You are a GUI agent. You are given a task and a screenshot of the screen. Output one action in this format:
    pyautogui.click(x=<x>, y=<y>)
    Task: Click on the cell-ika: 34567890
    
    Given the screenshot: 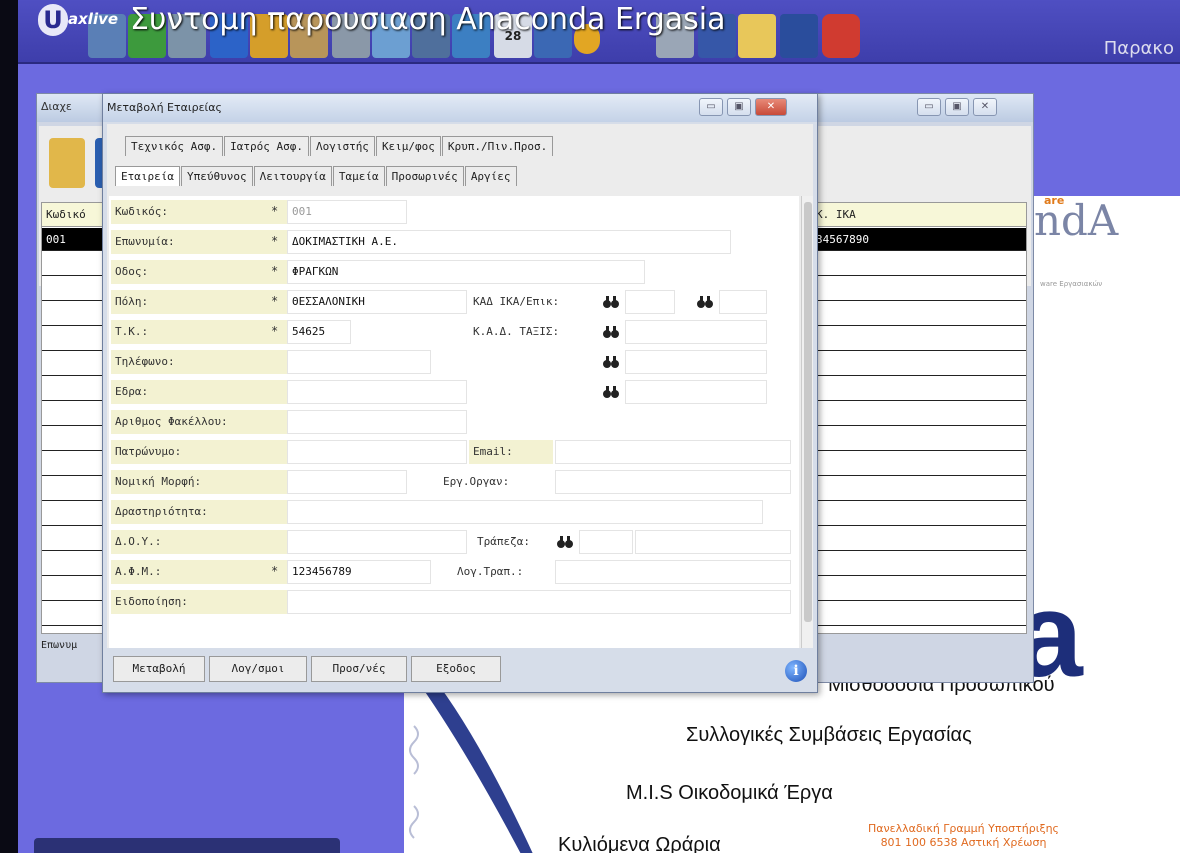 What is the action you would take?
    pyautogui.click(x=842, y=239)
    